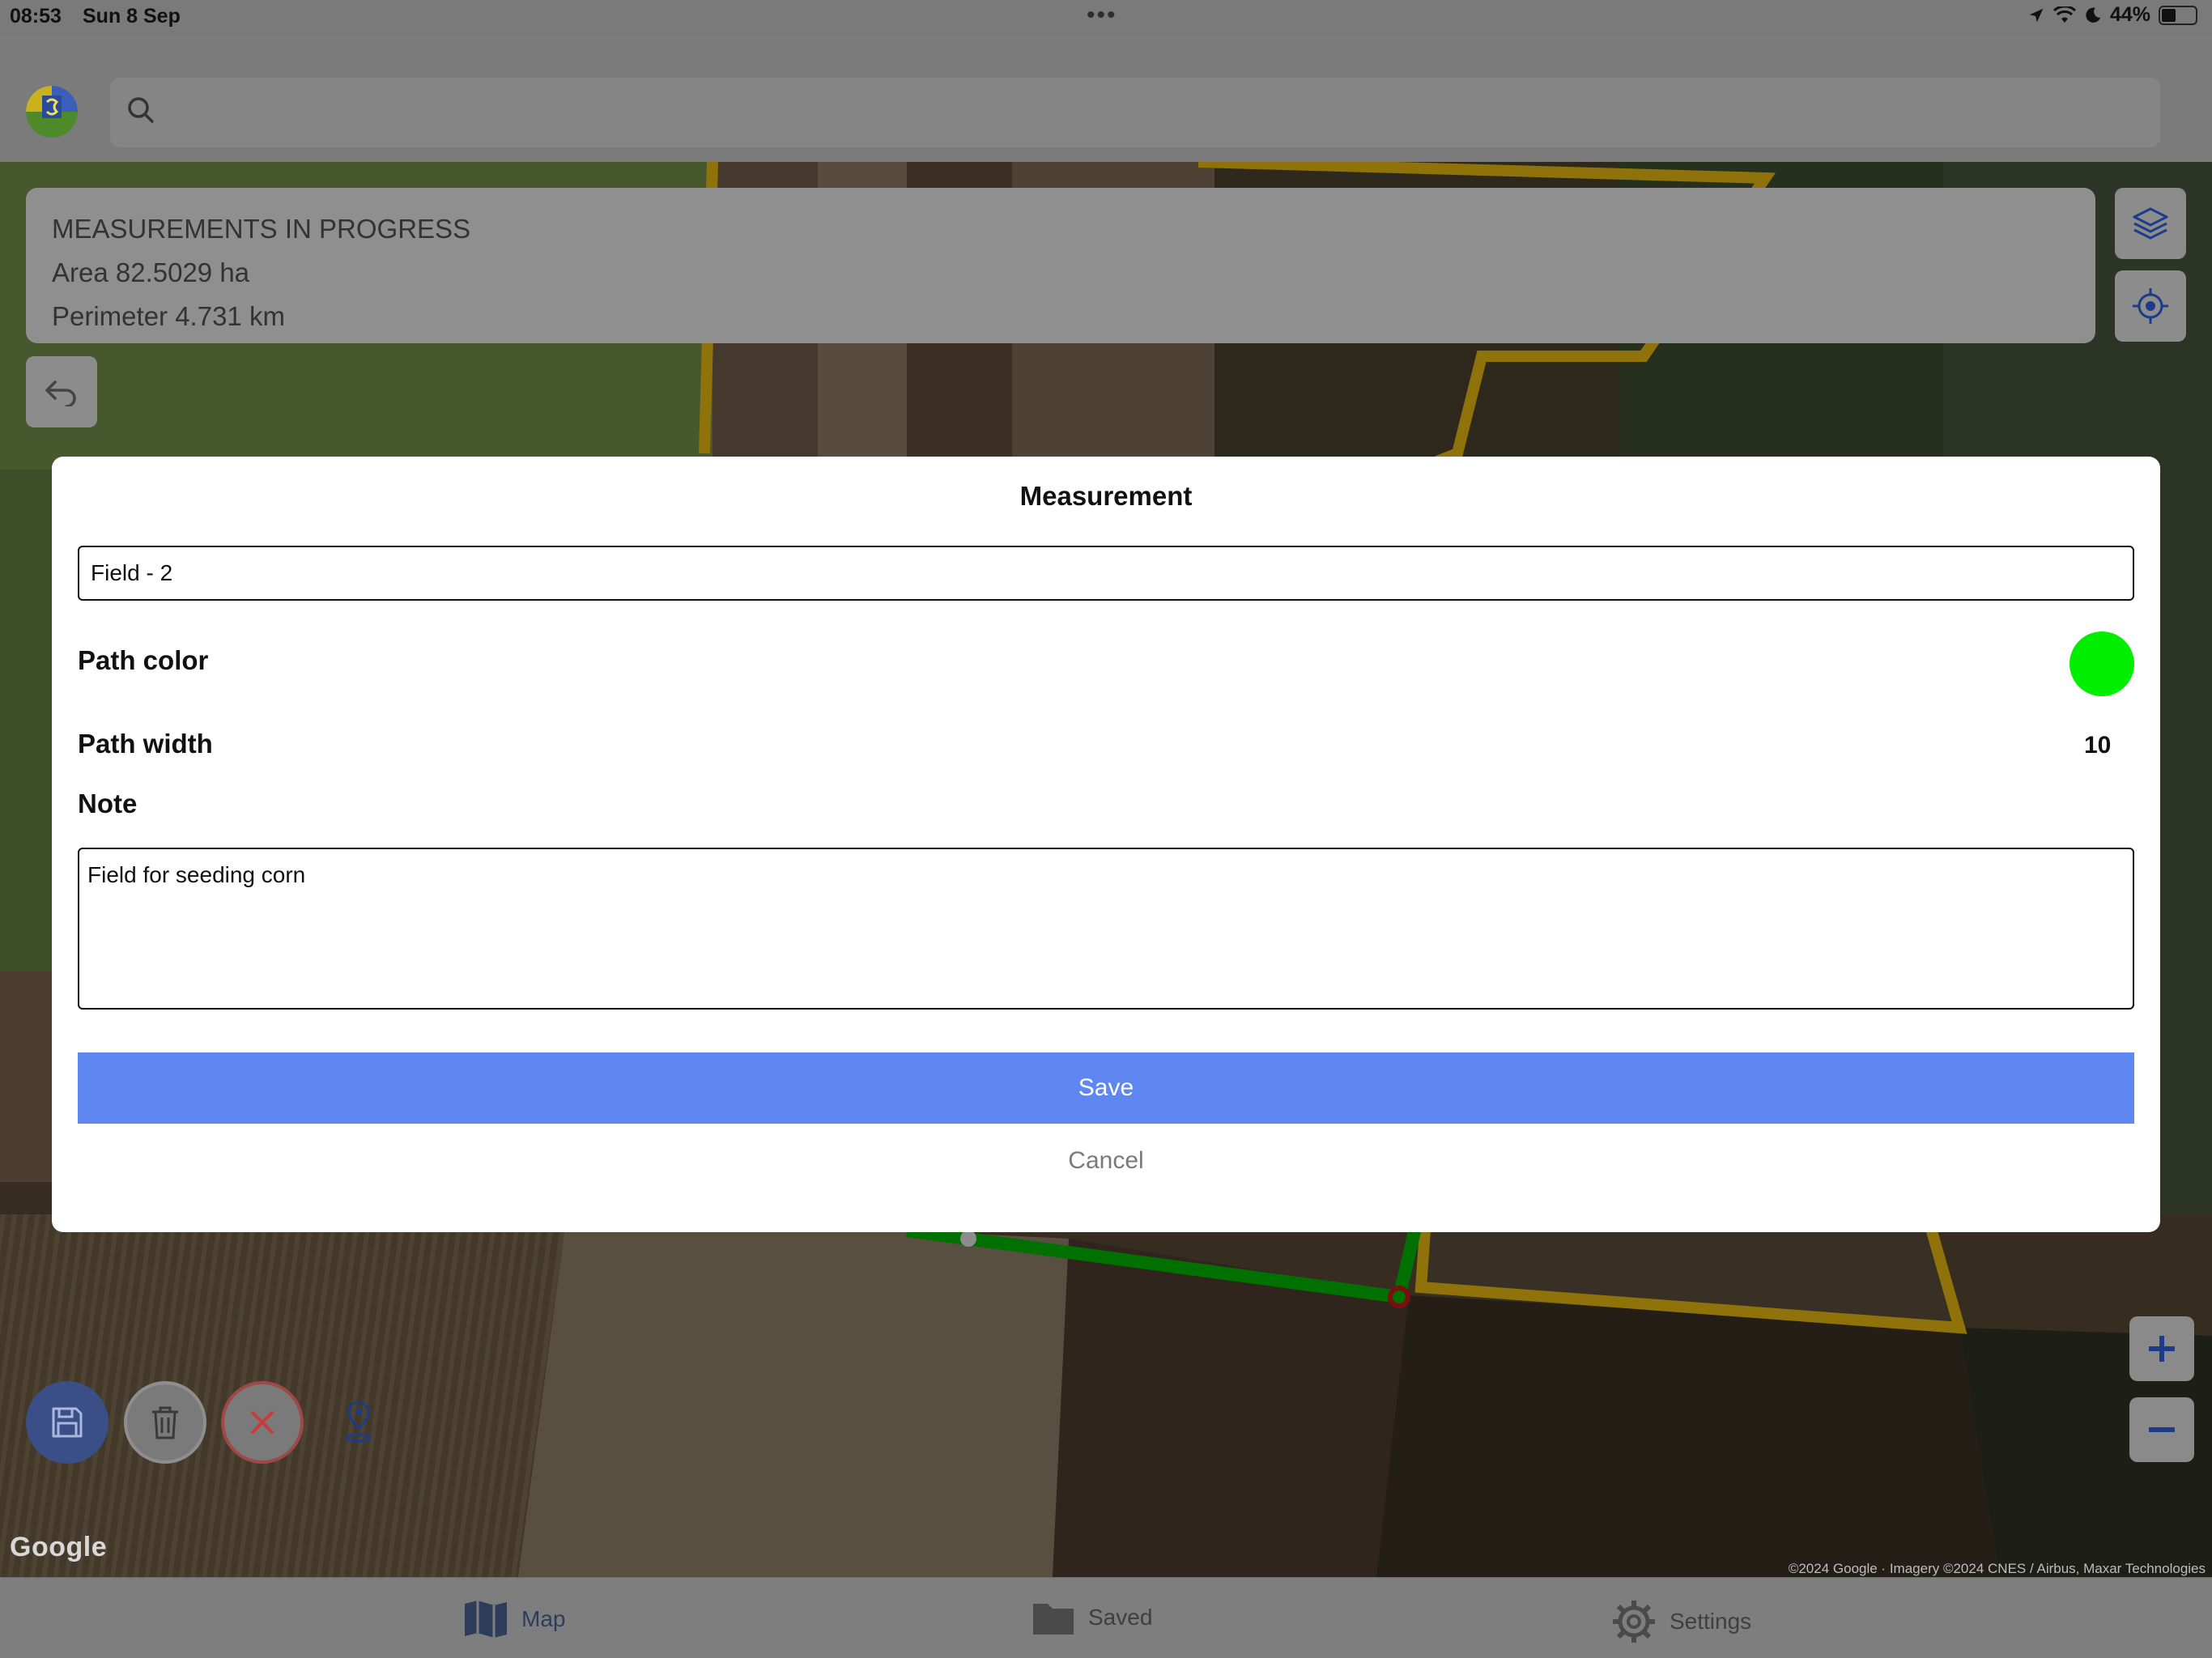  Describe the element at coordinates (1106, 1161) in the screenshot. I see `cancel-button: Cancel` at that location.